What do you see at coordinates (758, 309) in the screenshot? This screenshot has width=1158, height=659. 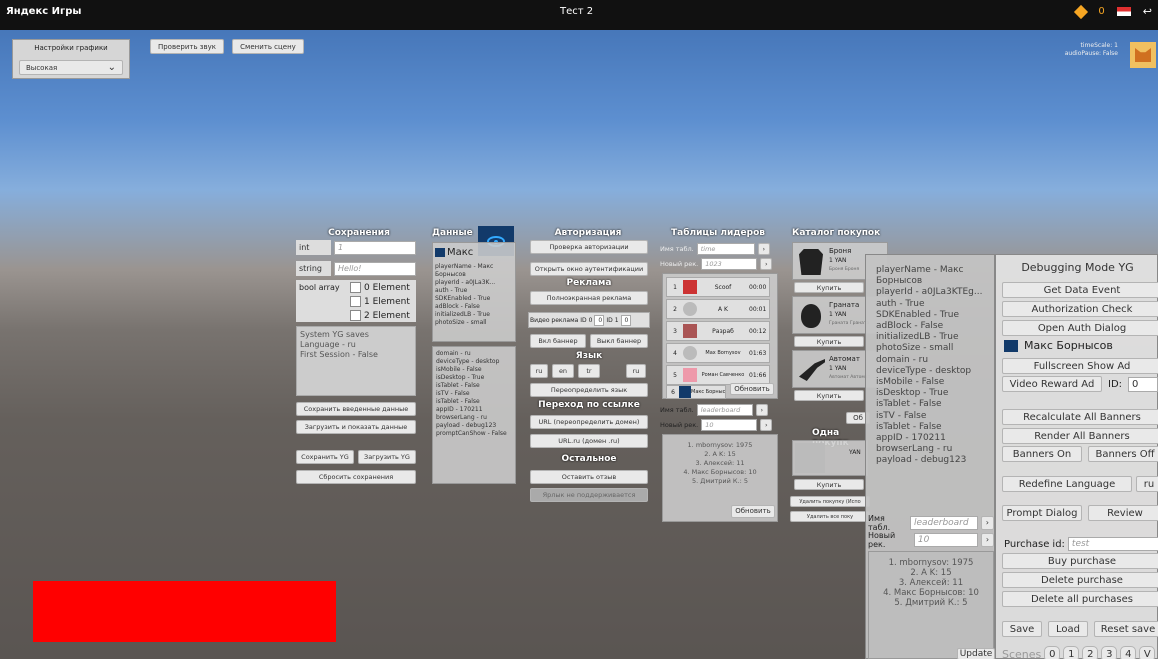 I see `lb-score: 00:01` at bounding box center [758, 309].